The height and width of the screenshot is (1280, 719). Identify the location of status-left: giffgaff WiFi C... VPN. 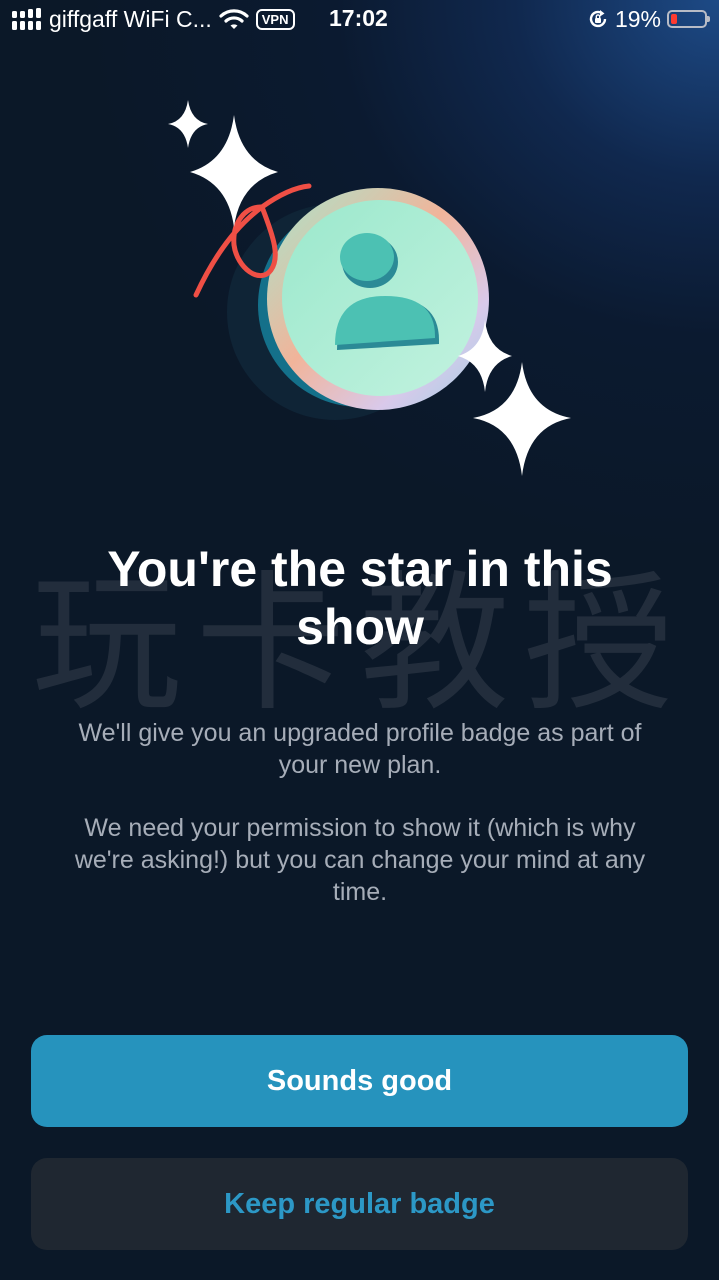
(153, 19).